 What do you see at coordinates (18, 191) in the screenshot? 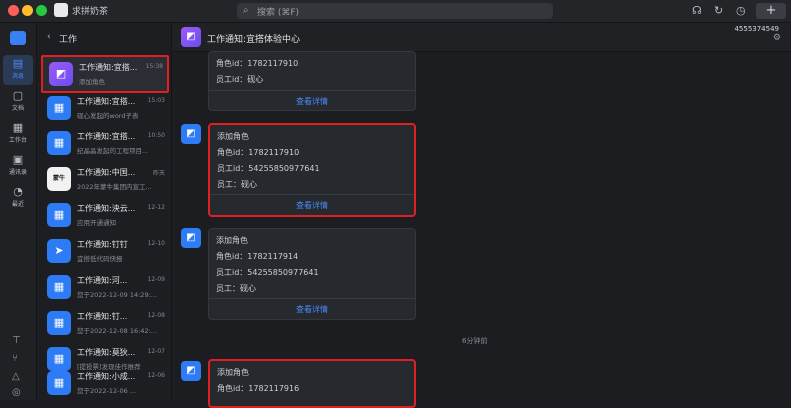
I see `recent-icon: ◔` at bounding box center [18, 191].